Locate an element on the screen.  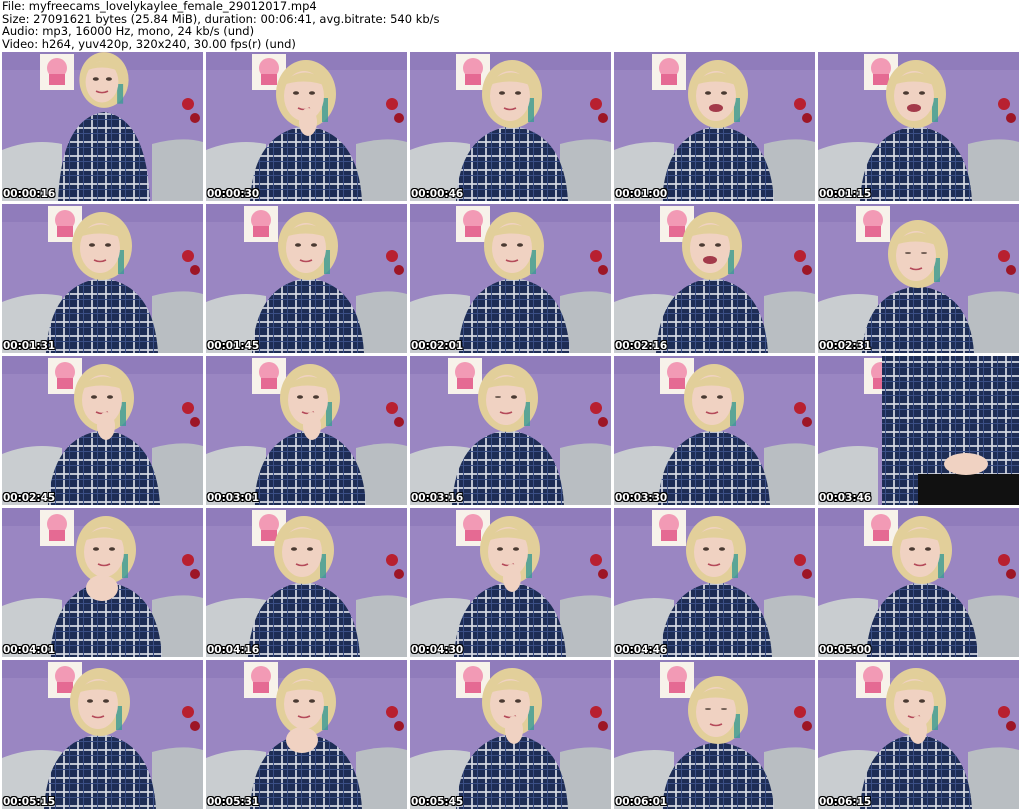
video-thumbnail: 00:02:31 is located at coordinates (918, 278).